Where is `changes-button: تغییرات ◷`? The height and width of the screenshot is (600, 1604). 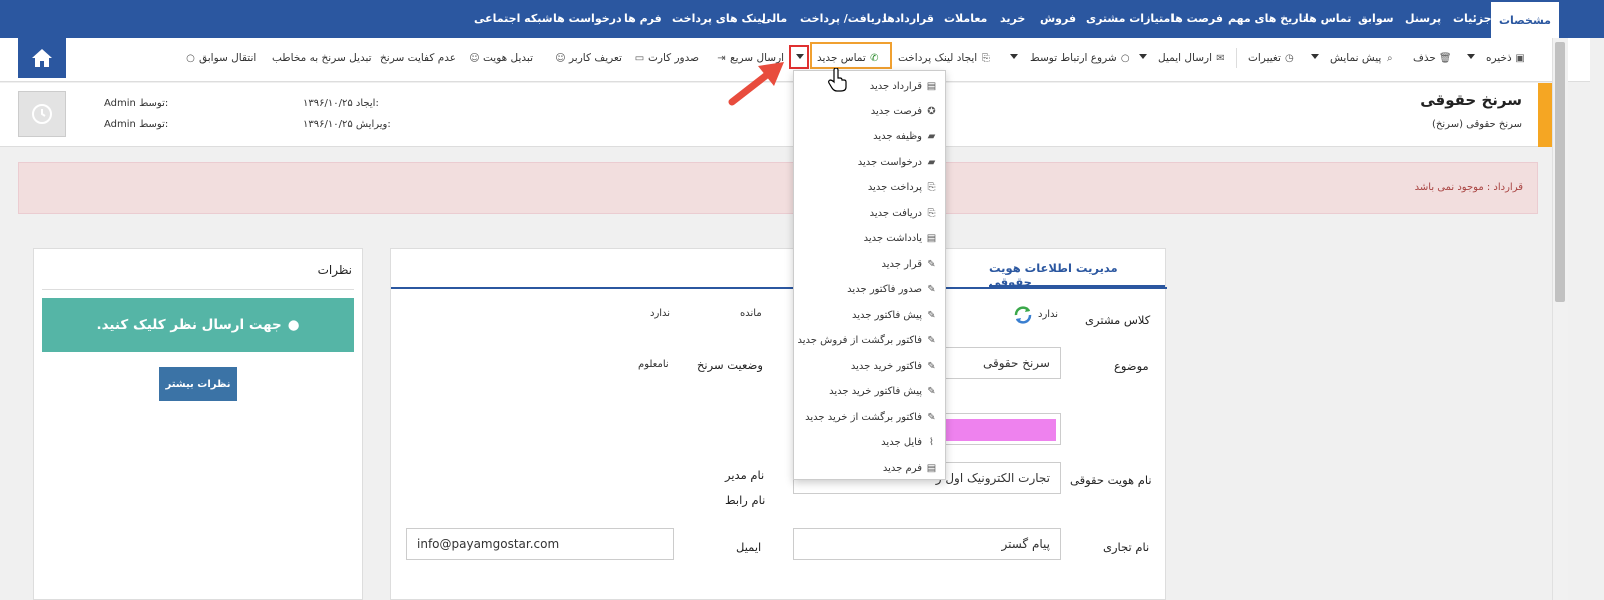 changes-button: تغییرات ◷ is located at coordinates (1271, 58).